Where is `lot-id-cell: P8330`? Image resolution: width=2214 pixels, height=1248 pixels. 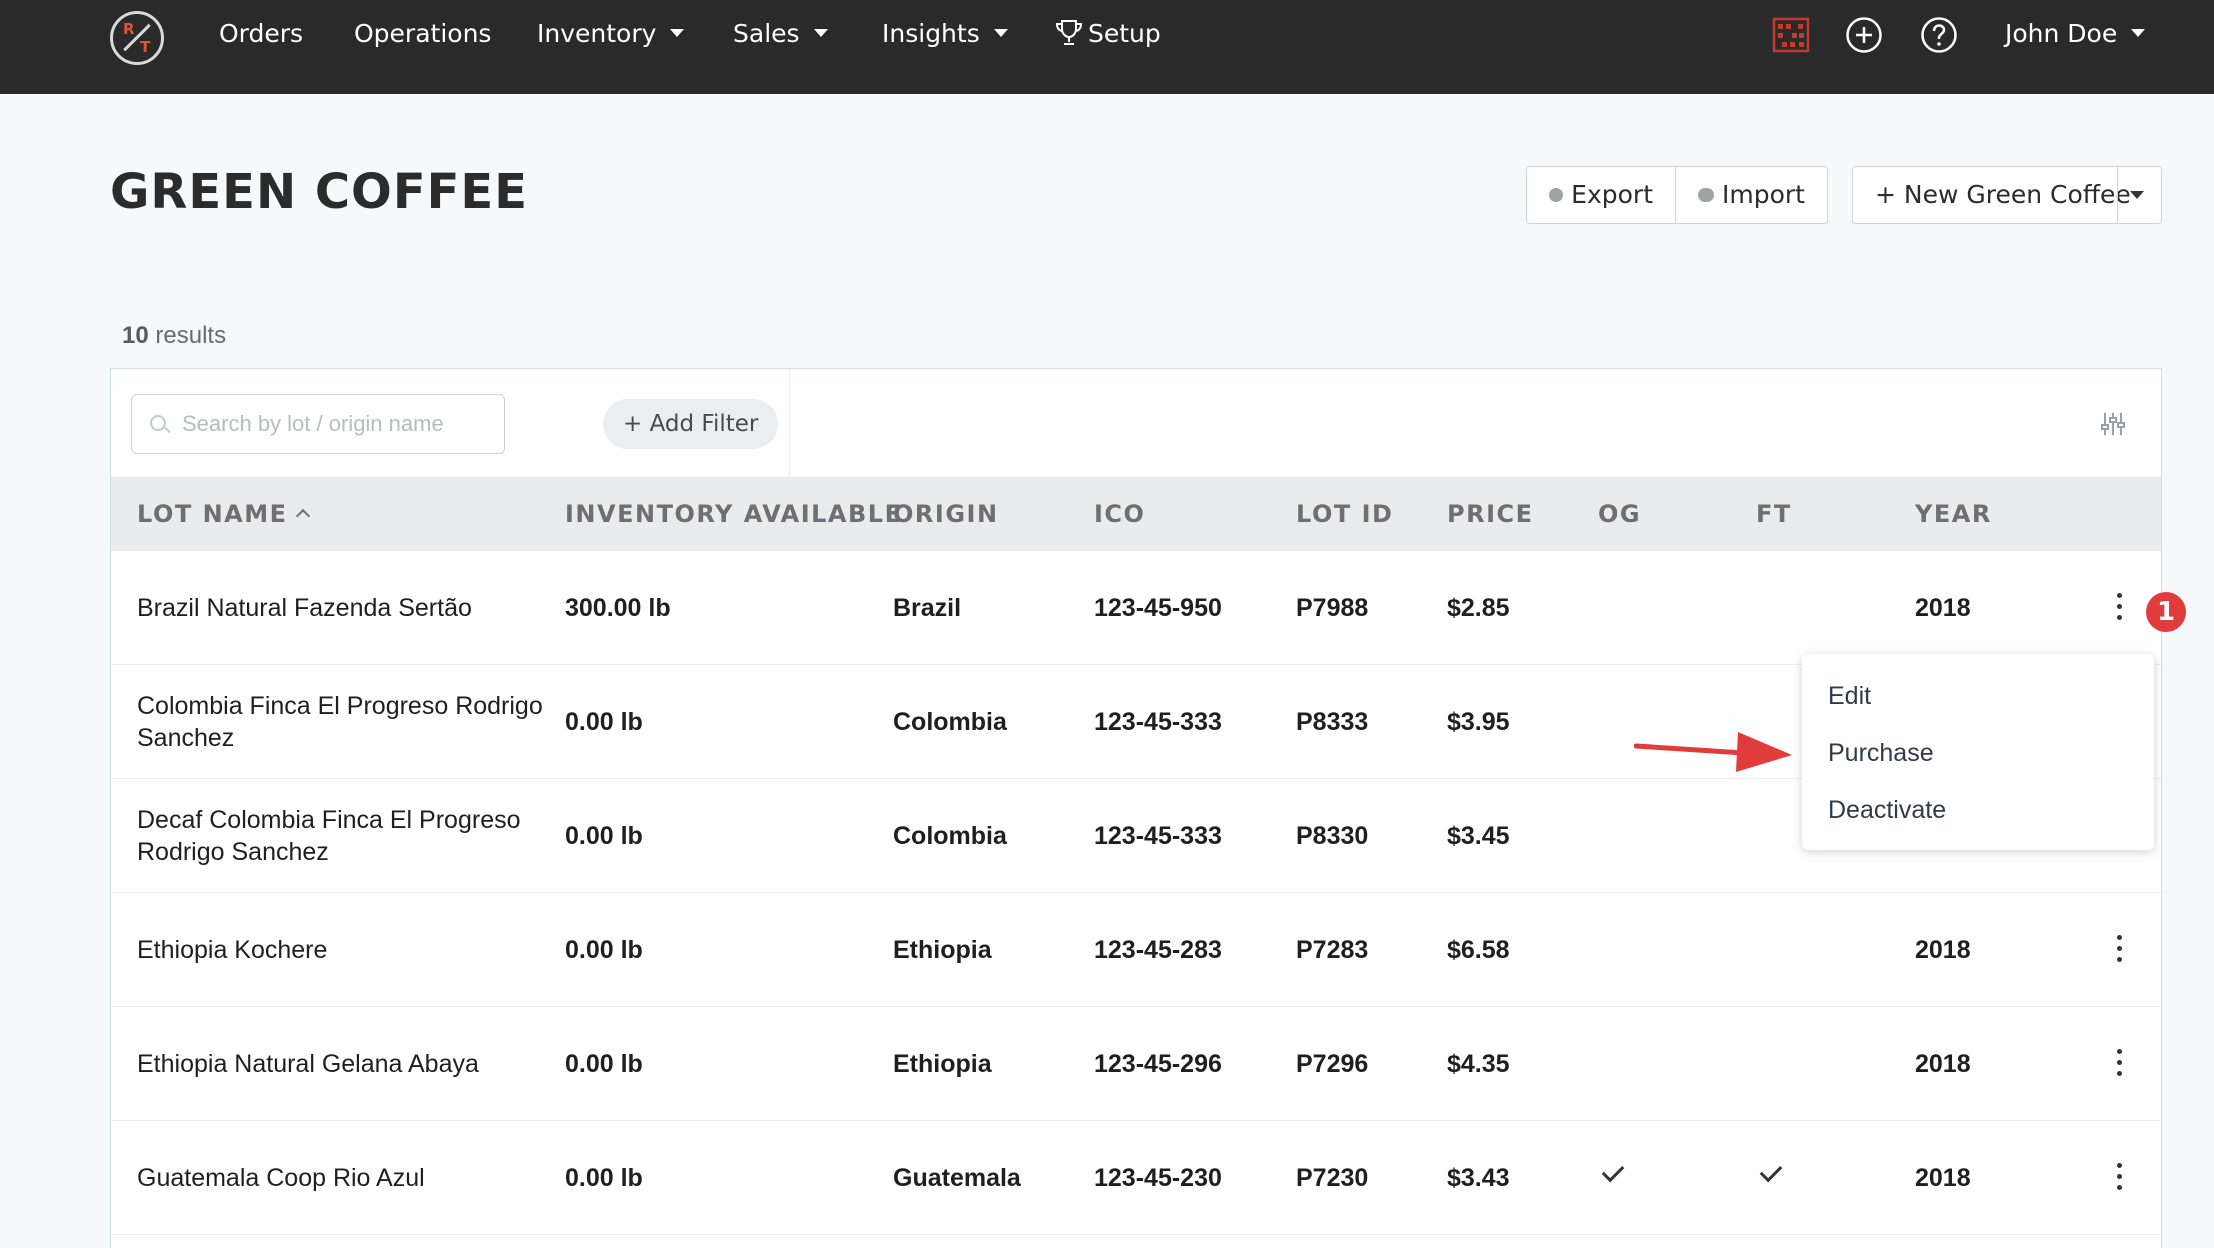
lot-id-cell: P8330 is located at coordinates (1366, 836).